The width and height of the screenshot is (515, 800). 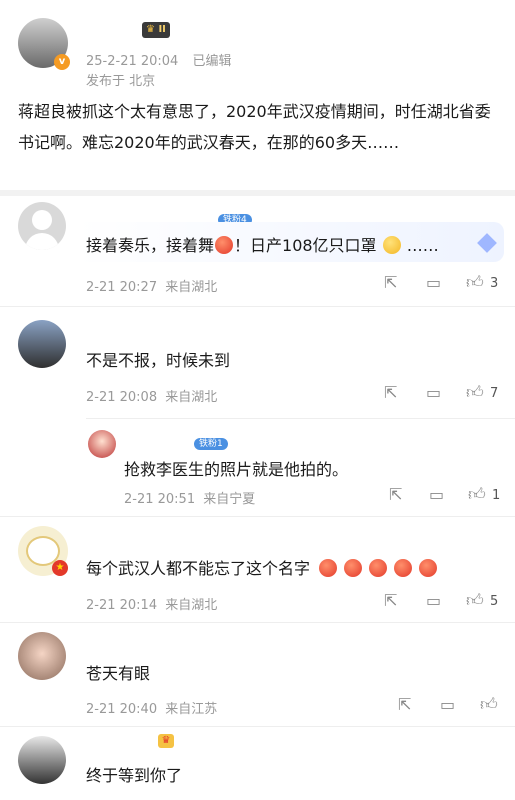 I want to click on crown-badge-icon: ♛, so click(x=166, y=741).